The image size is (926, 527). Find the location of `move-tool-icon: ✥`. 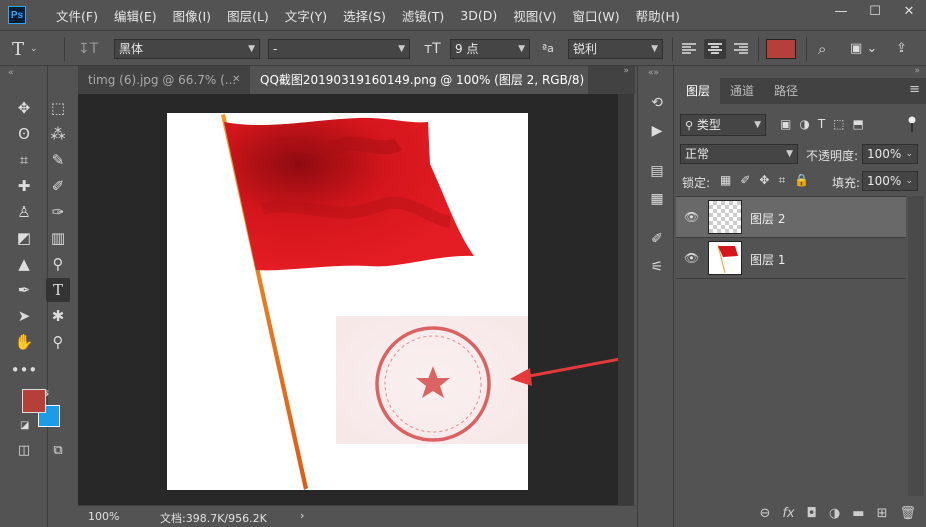

move-tool-icon: ✥ is located at coordinates (24, 108).